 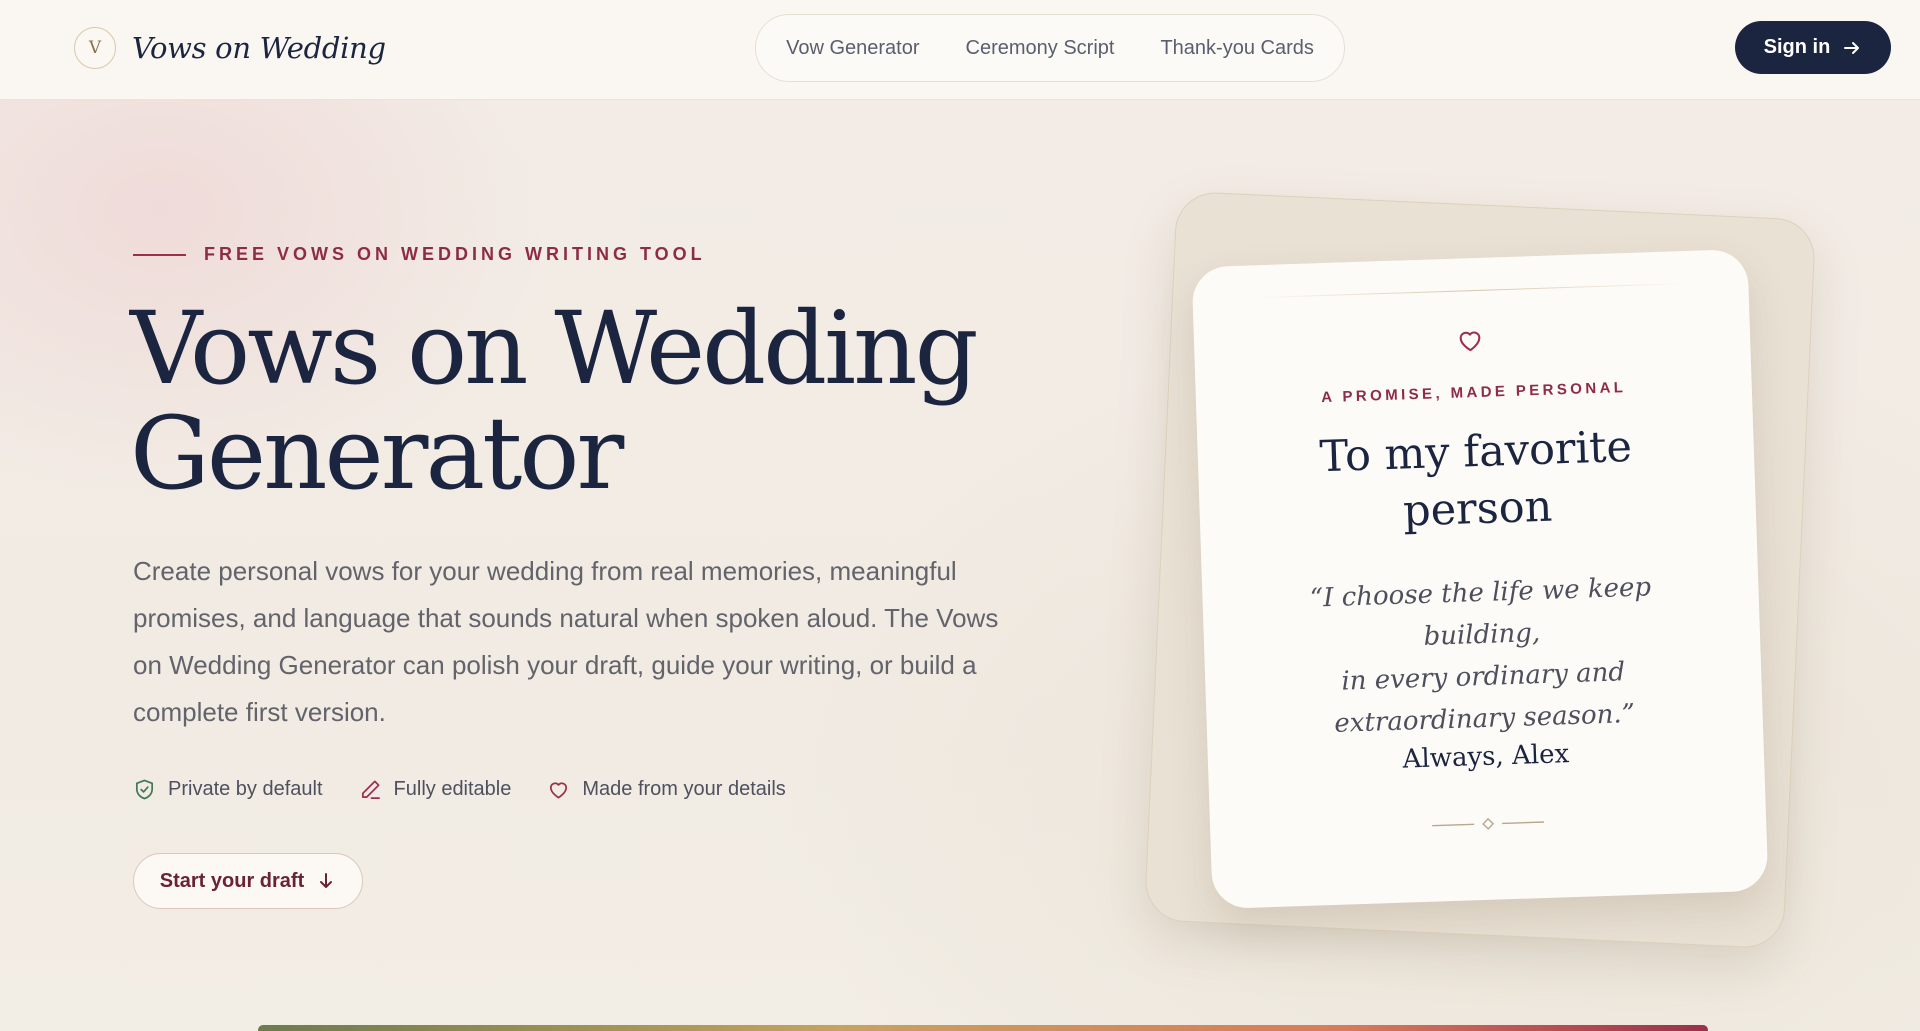 I want to click on card-quote-line-3: extraordinary season.”, so click(x=1484, y=718).